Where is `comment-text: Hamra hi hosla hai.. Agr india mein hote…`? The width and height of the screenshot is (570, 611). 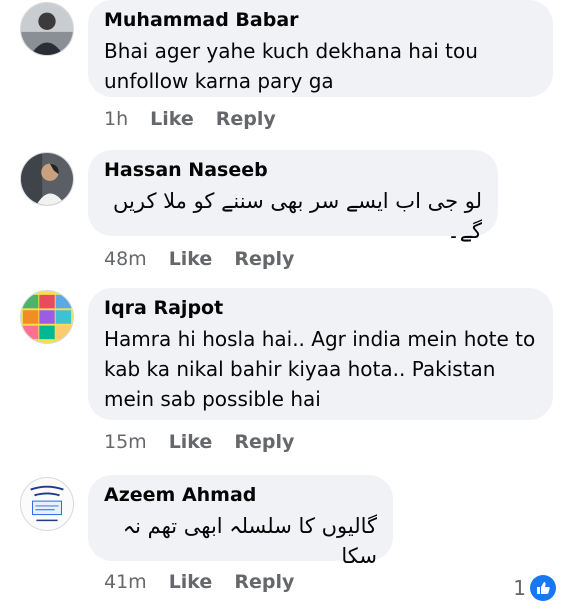 comment-text: Hamra hi hosla hai.. Agr india mein hote… is located at coordinates (320, 369).